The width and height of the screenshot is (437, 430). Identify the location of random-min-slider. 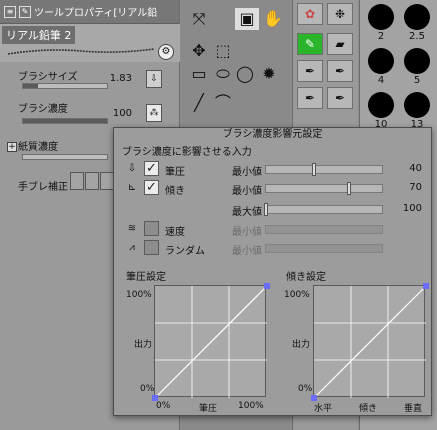
(324, 248).